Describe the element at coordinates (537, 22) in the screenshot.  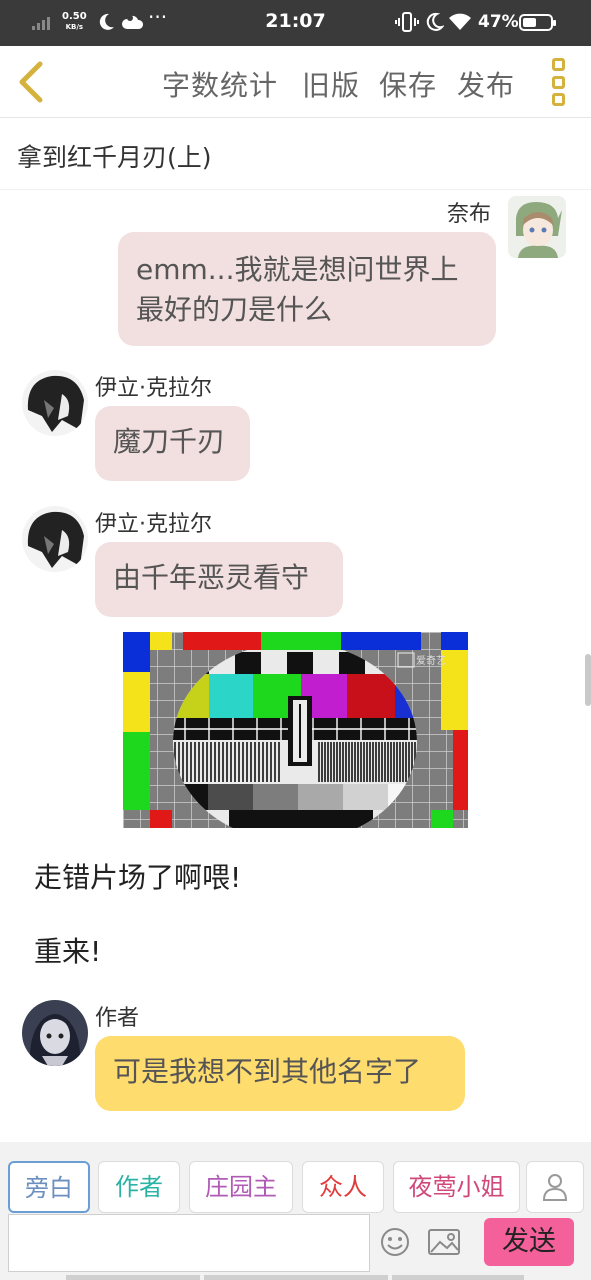
I see `battery-icon` at that location.